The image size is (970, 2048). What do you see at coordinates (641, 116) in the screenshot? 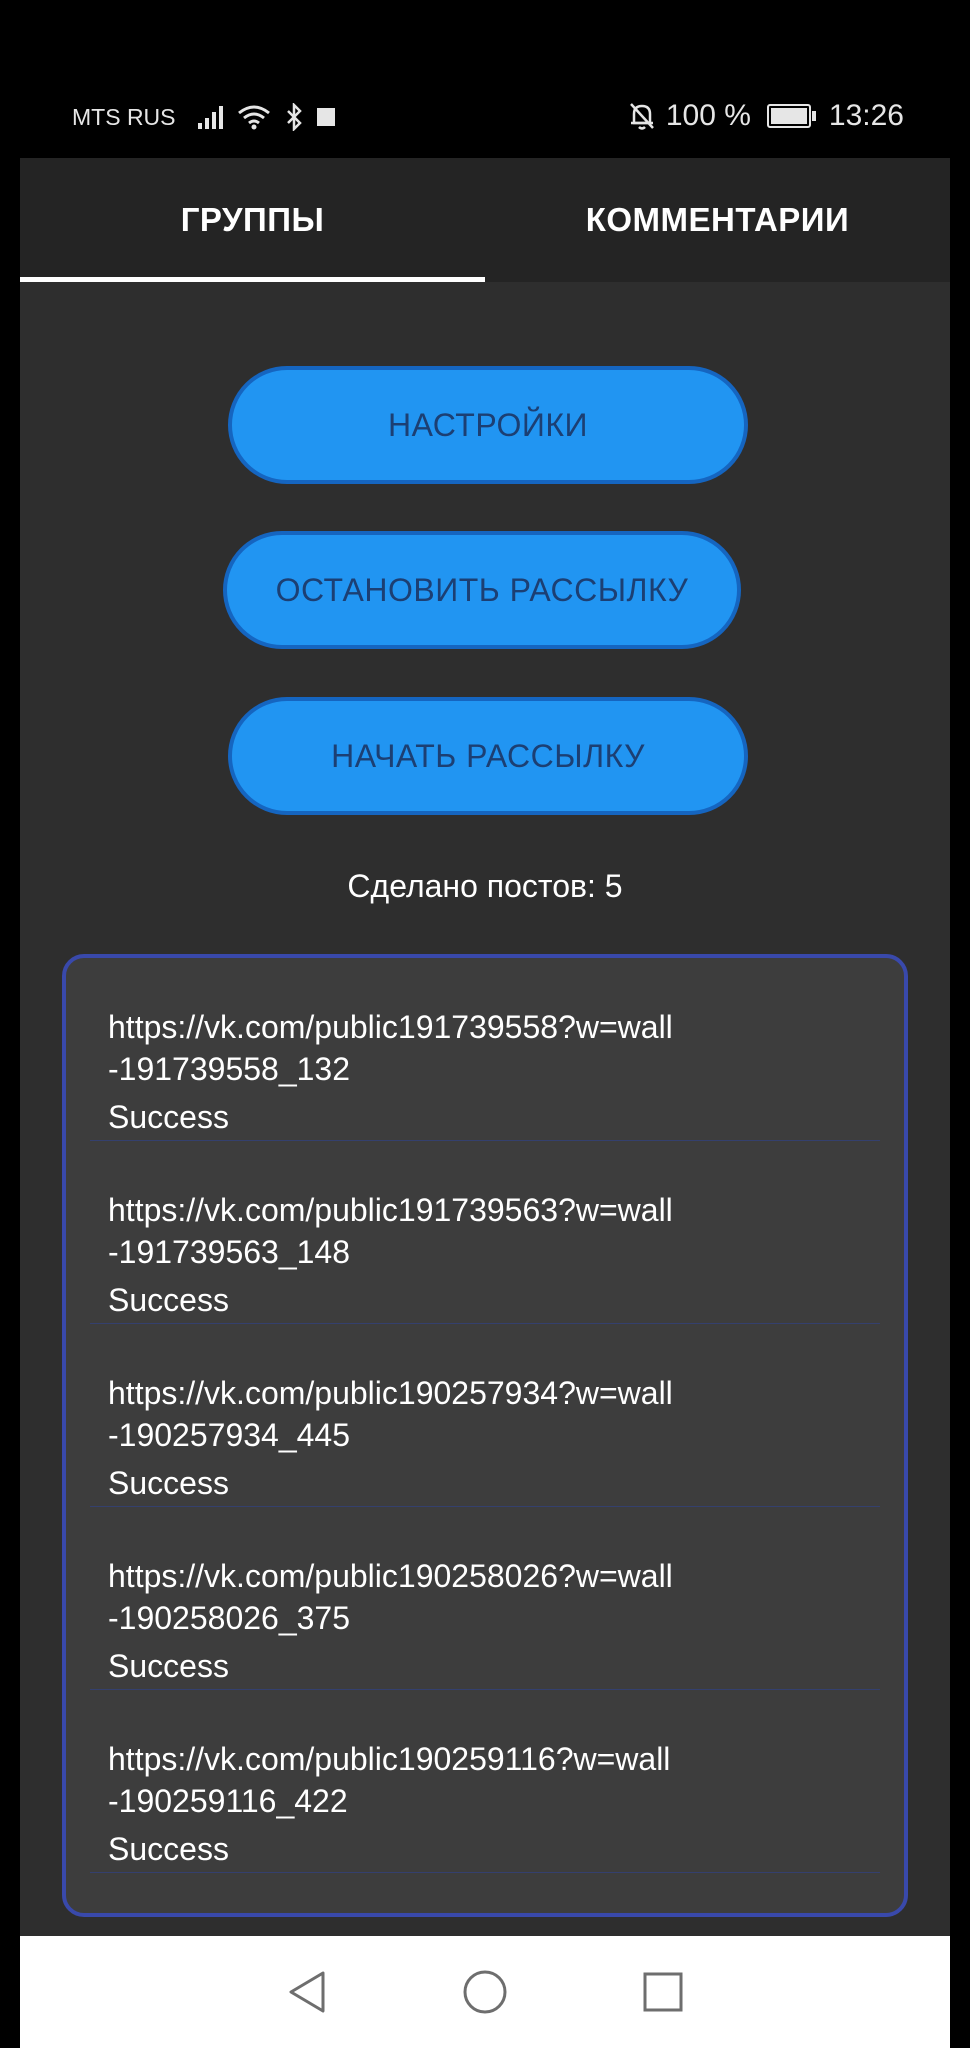
I see `mute-bell-icon` at bounding box center [641, 116].